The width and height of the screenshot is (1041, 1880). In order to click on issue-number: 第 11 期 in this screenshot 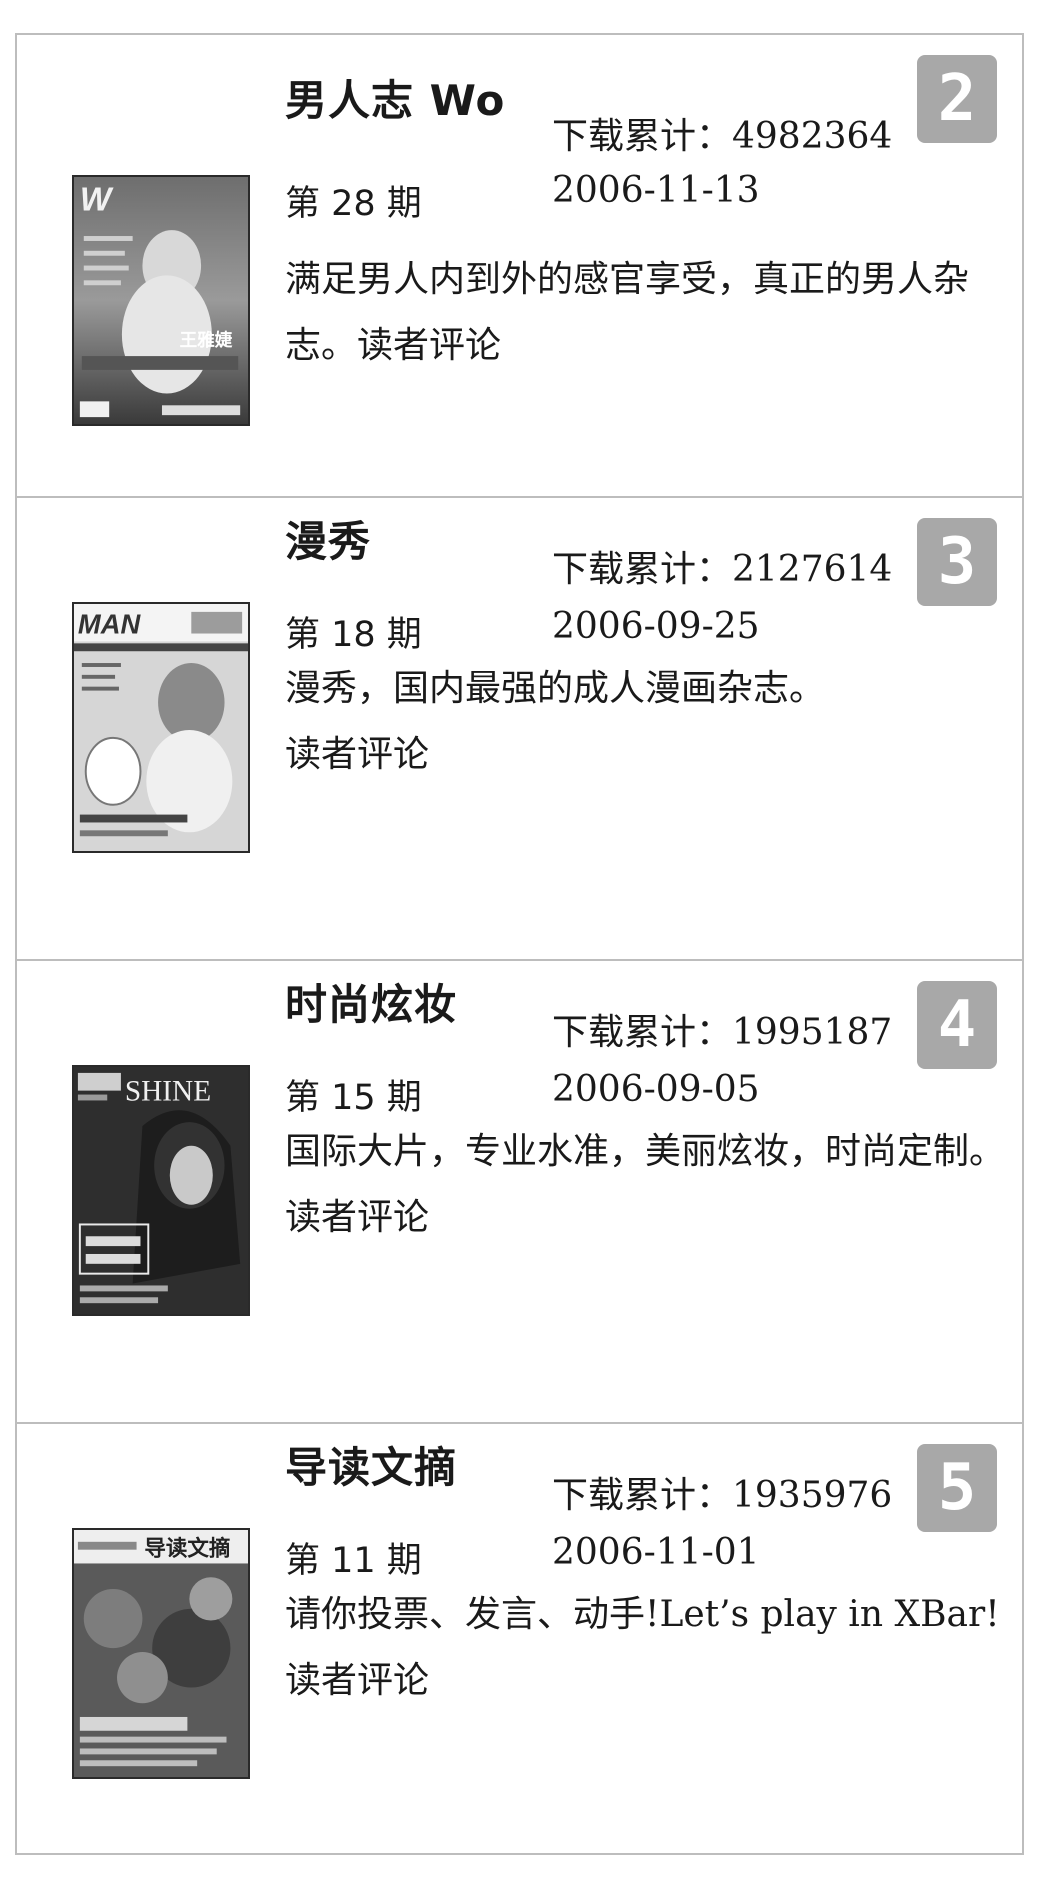, I will do `click(353, 1561)`.